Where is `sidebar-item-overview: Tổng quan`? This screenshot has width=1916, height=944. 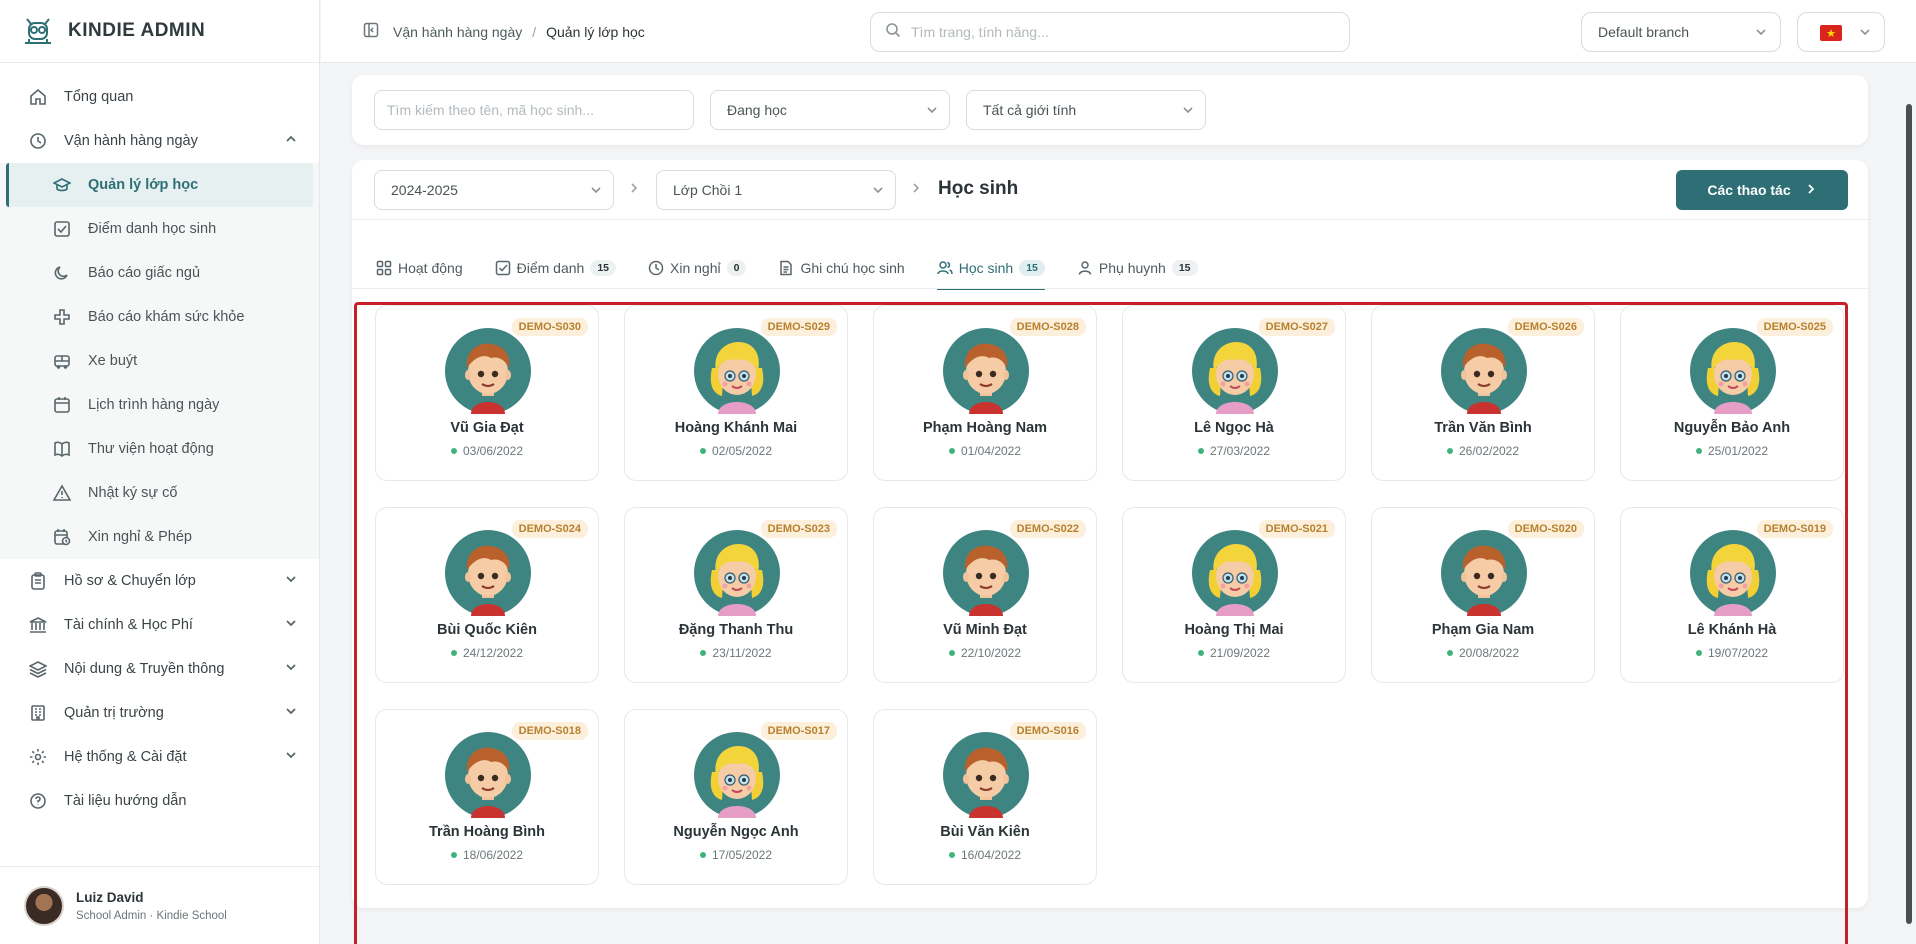 sidebar-item-overview: Tổng quan is located at coordinates (159, 97).